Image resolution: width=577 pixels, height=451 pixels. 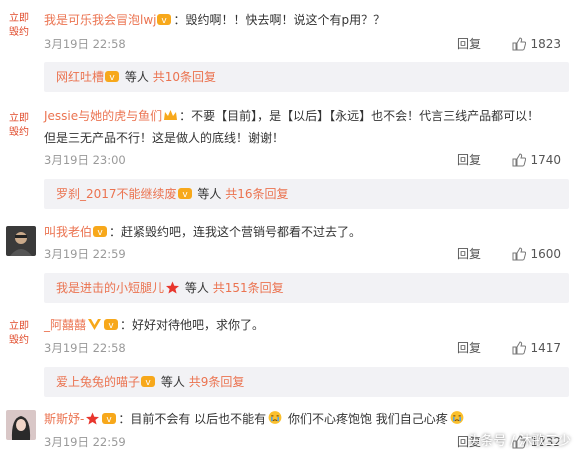 What do you see at coordinates (95, 324) in the screenshot?
I see `v-verified-icon` at bounding box center [95, 324].